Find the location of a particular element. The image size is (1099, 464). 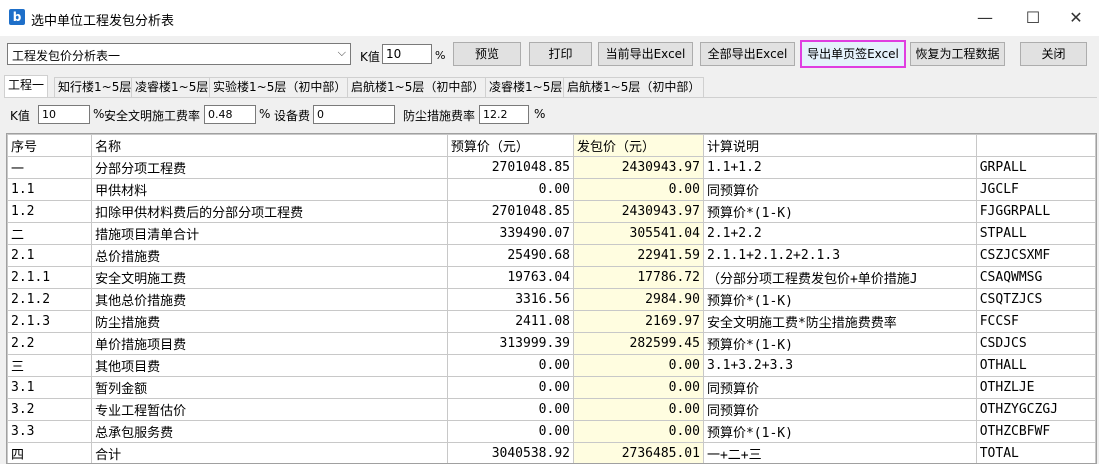

export-current-button: 当前导出Excel is located at coordinates (645, 54).